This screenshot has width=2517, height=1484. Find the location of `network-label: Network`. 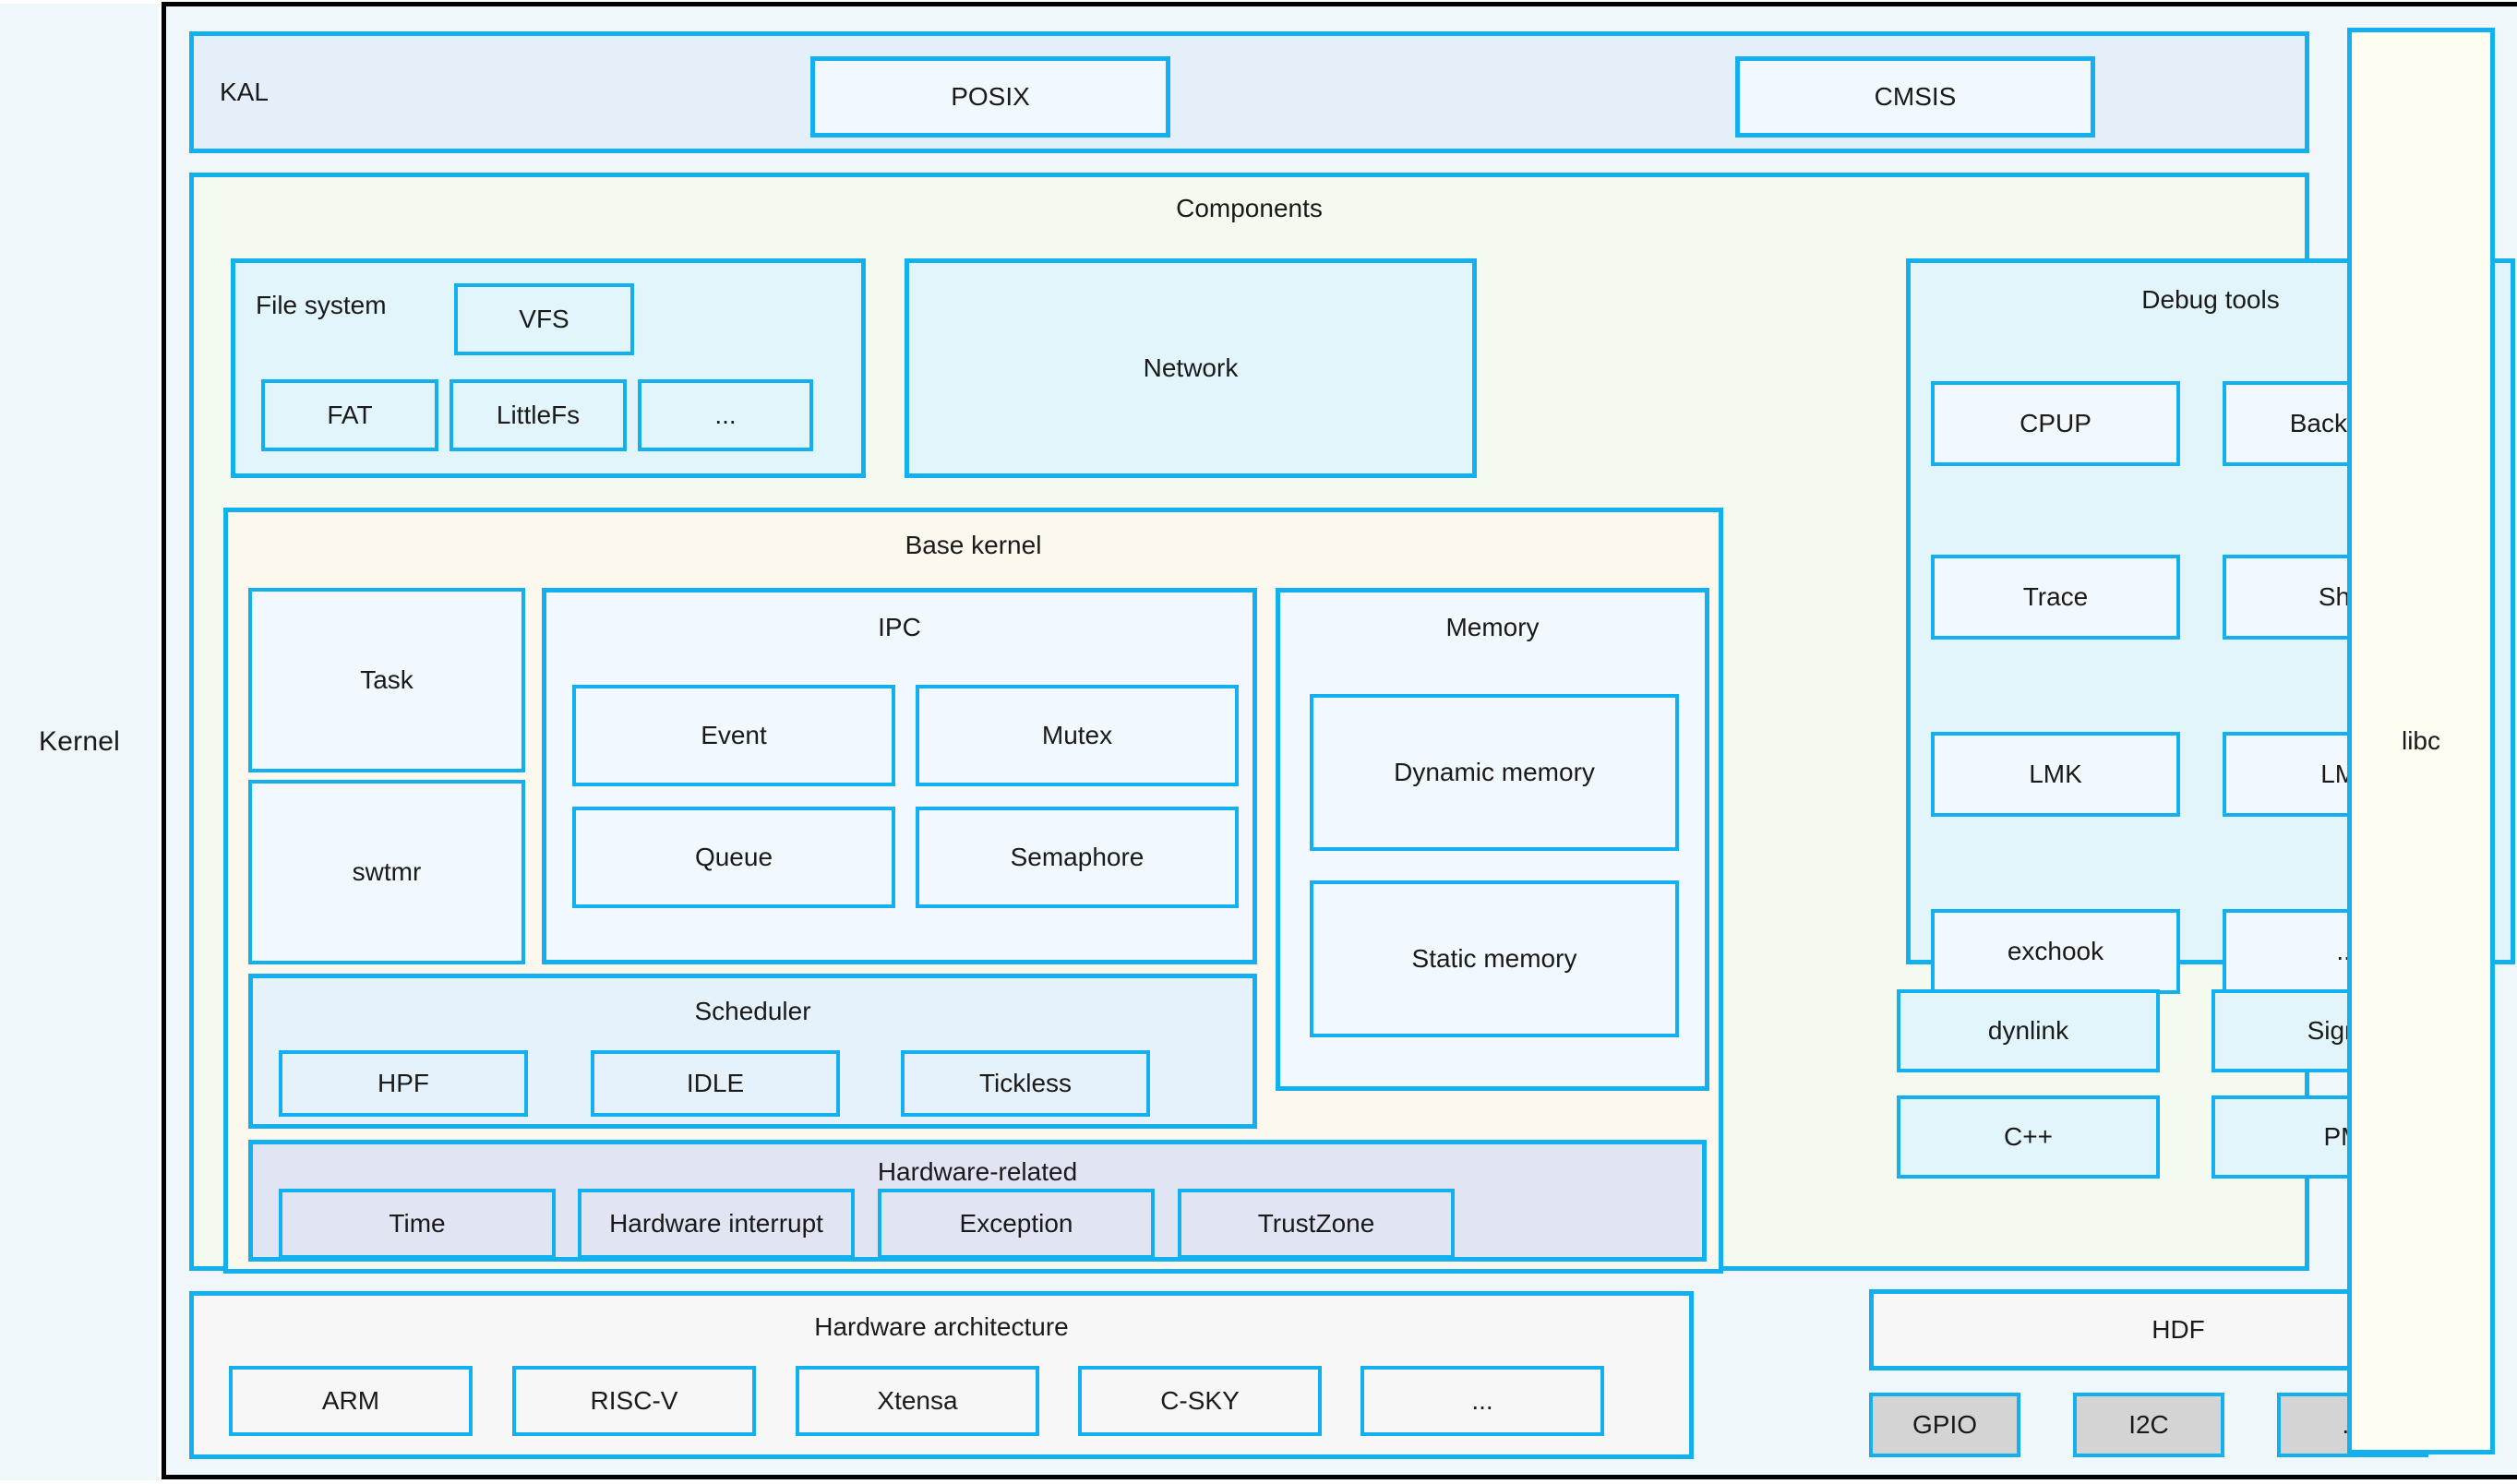

network-label: Network is located at coordinates (1191, 367).